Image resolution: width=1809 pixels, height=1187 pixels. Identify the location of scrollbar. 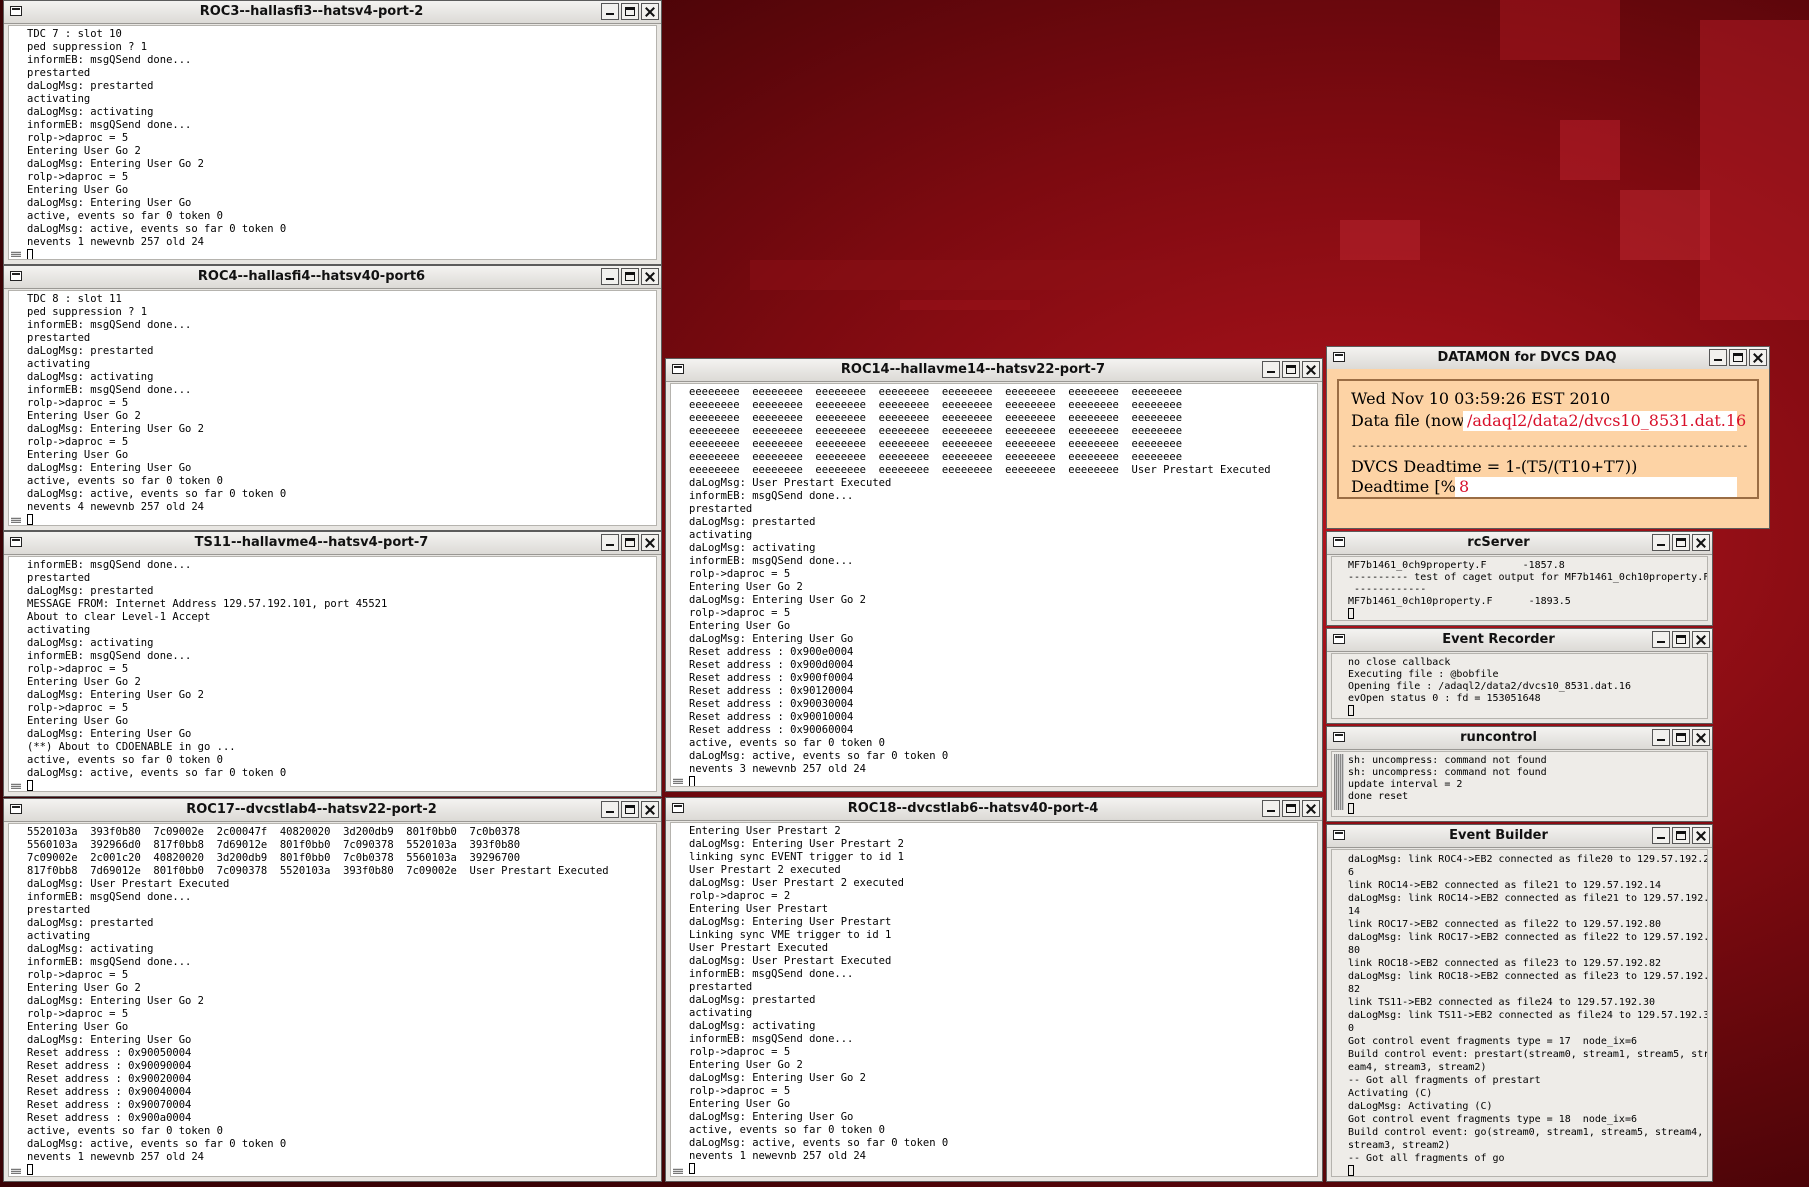
(1339, 782).